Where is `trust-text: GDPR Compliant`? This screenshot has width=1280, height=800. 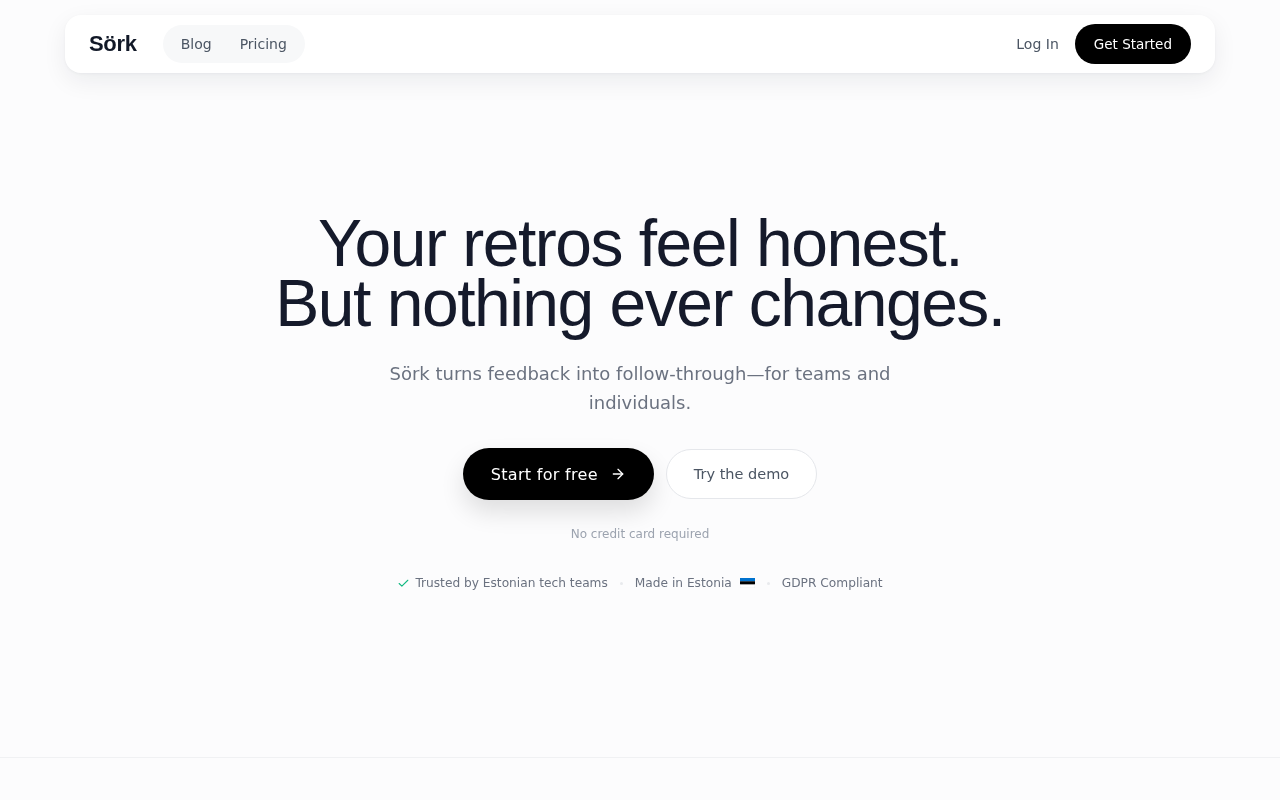 trust-text: GDPR Compliant is located at coordinates (832, 583).